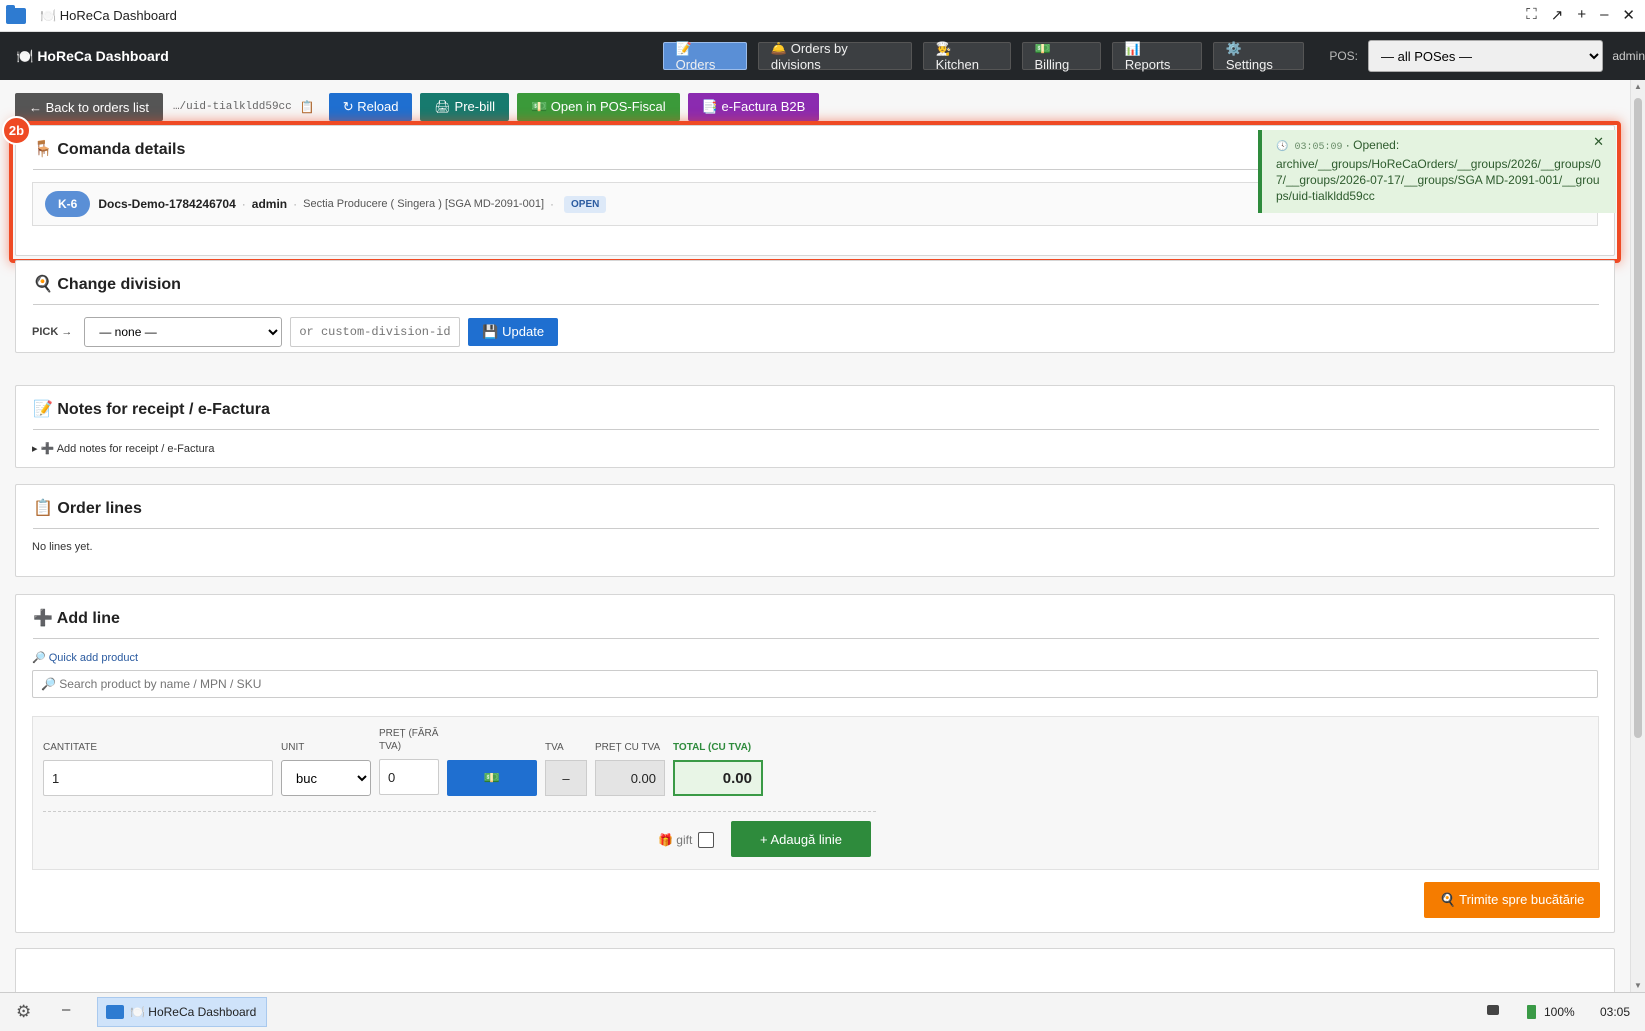 Image resolution: width=1645 pixels, height=1031 pixels. I want to click on nav-reports: 📊 Reports, so click(1156, 56).